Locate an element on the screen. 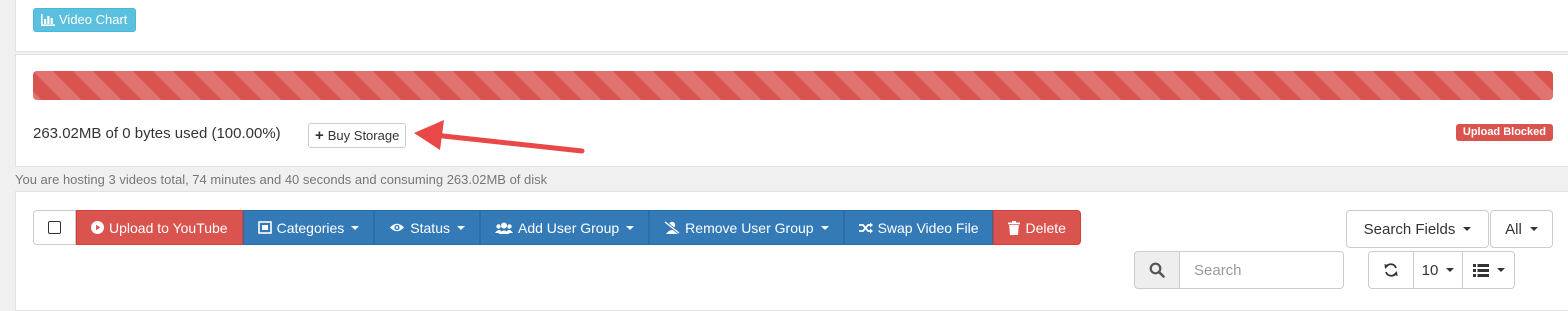  search-scope-dropdown: All is located at coordinates (1521, 229).